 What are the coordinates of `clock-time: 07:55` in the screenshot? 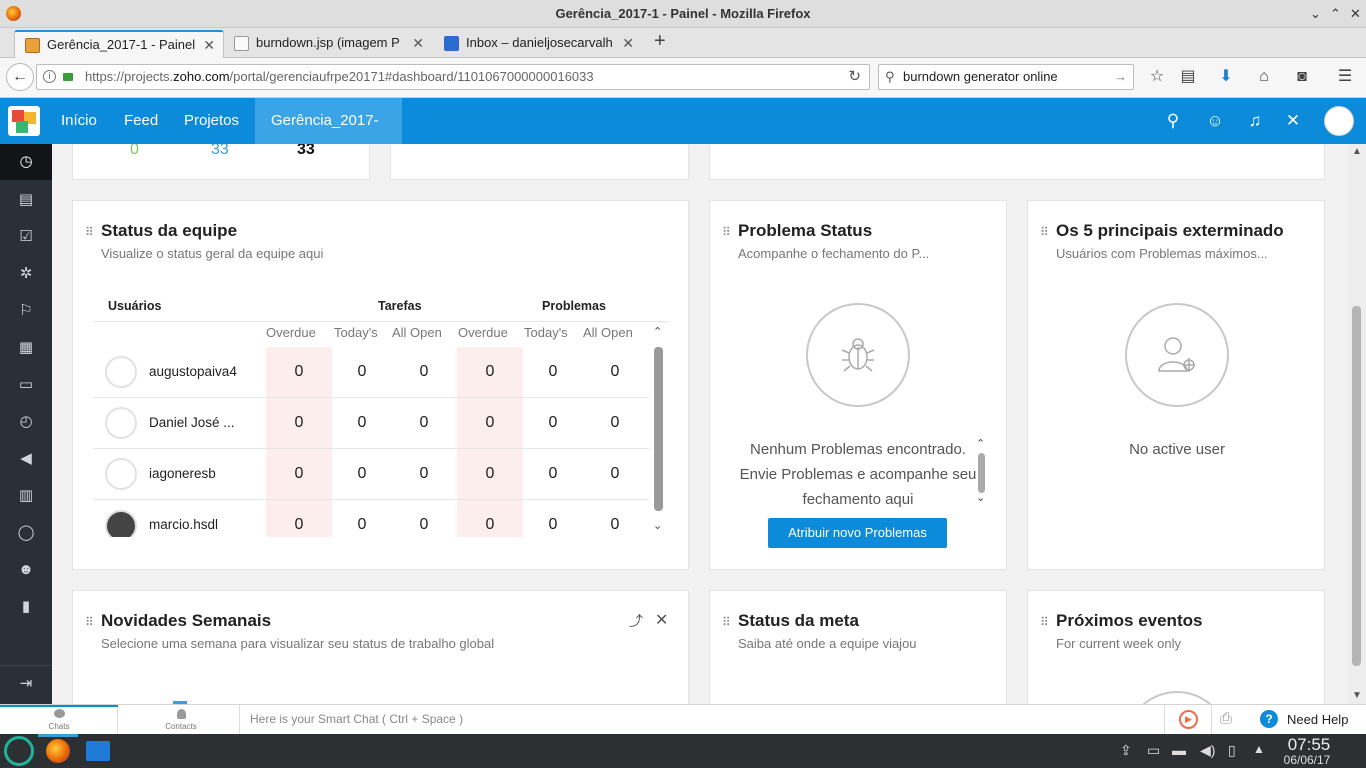 It's located at (1309, 745).